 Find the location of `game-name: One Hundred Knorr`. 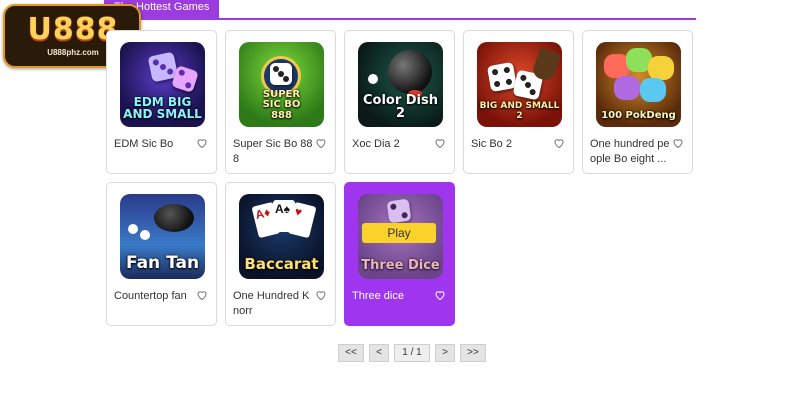

game-name: One Hundred Knorr is located at coordinates (271, 303).